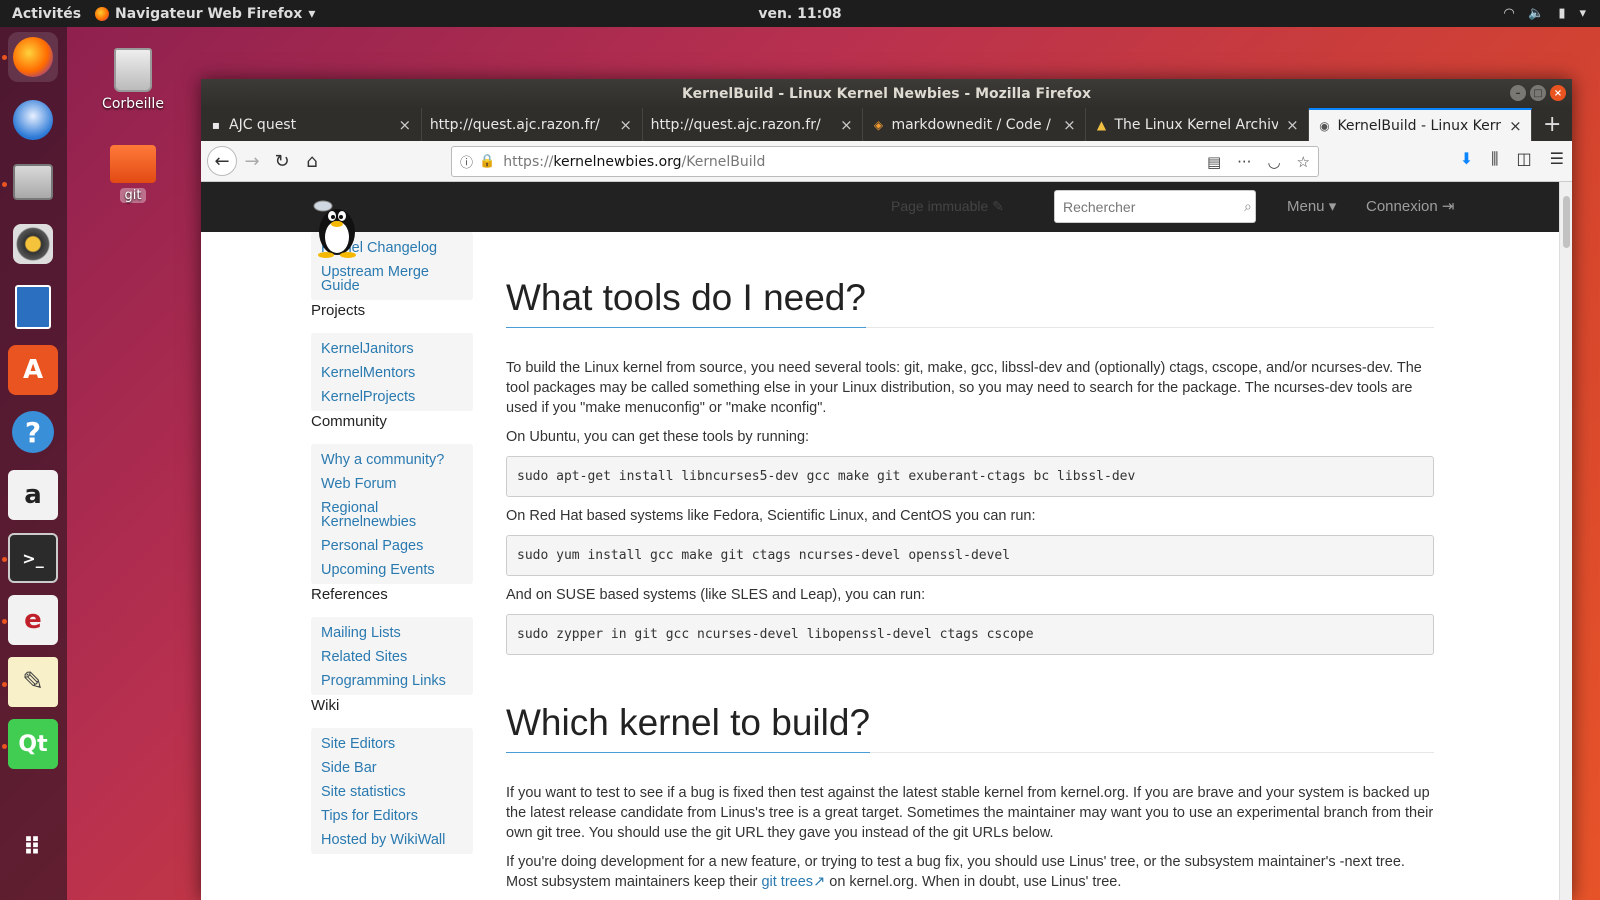  Describe the element at coordinates (216, 124) in the screenshot. I see `page-icon: ▪` at that location.